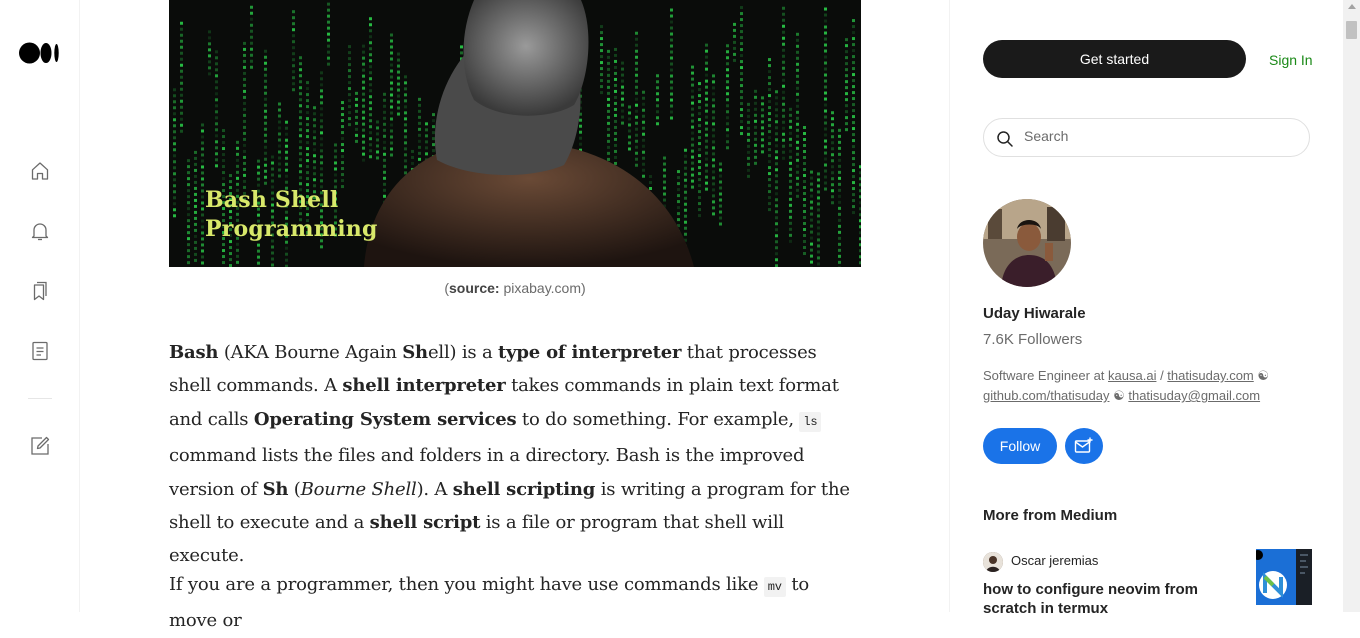 The image size is (1360, 638). I want to click on scrollbar-thumb, so click(1351, 30).